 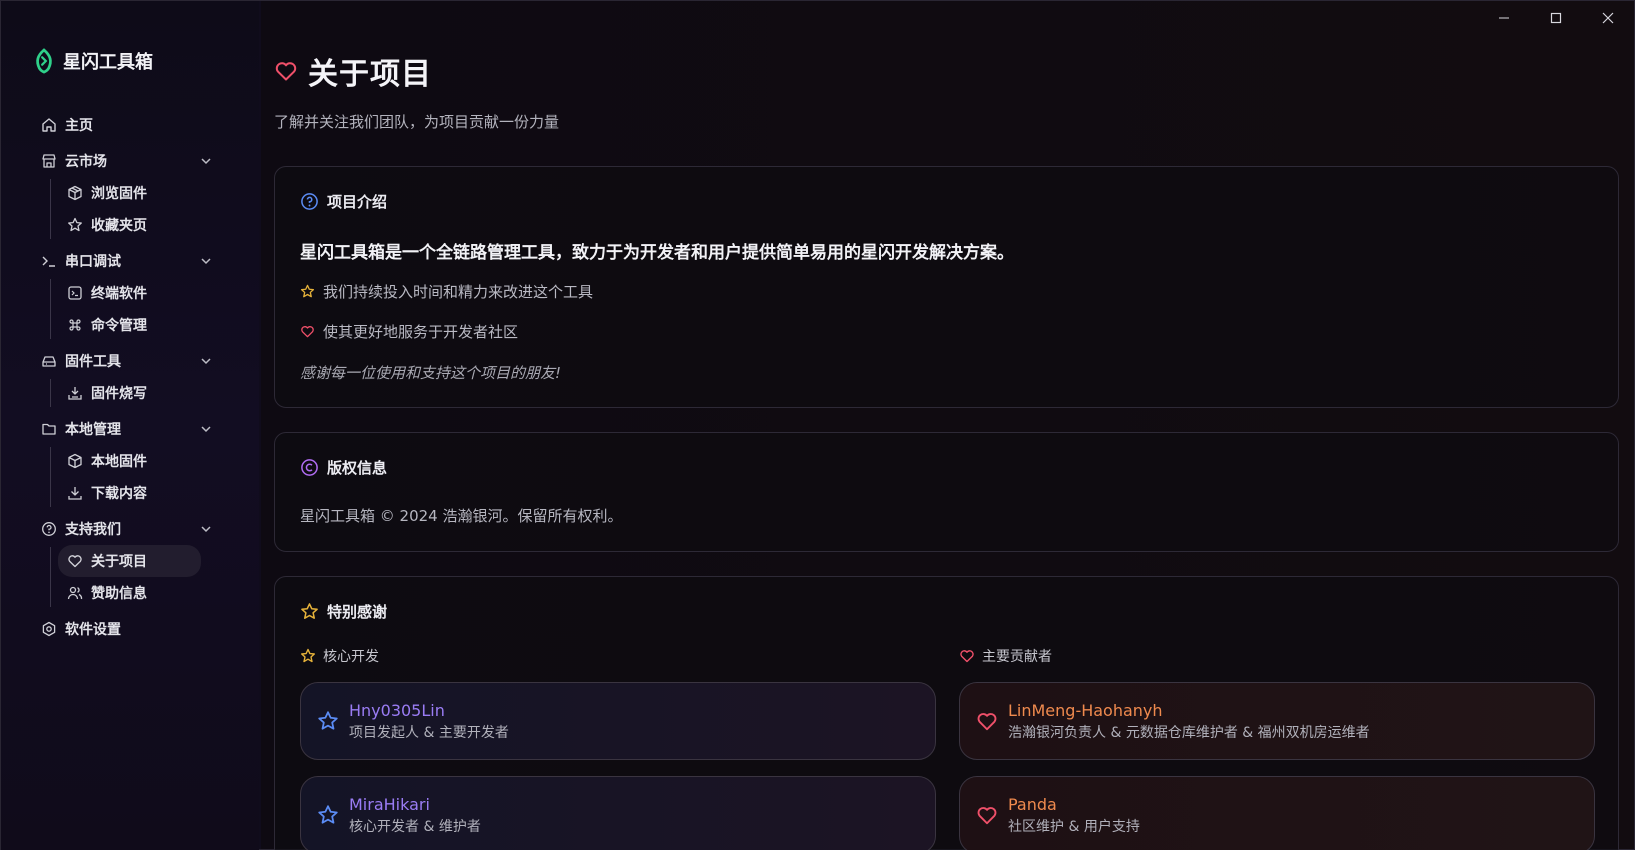 I want to click on core-dev-heading: 核心开发, so click(x=339, y=656).